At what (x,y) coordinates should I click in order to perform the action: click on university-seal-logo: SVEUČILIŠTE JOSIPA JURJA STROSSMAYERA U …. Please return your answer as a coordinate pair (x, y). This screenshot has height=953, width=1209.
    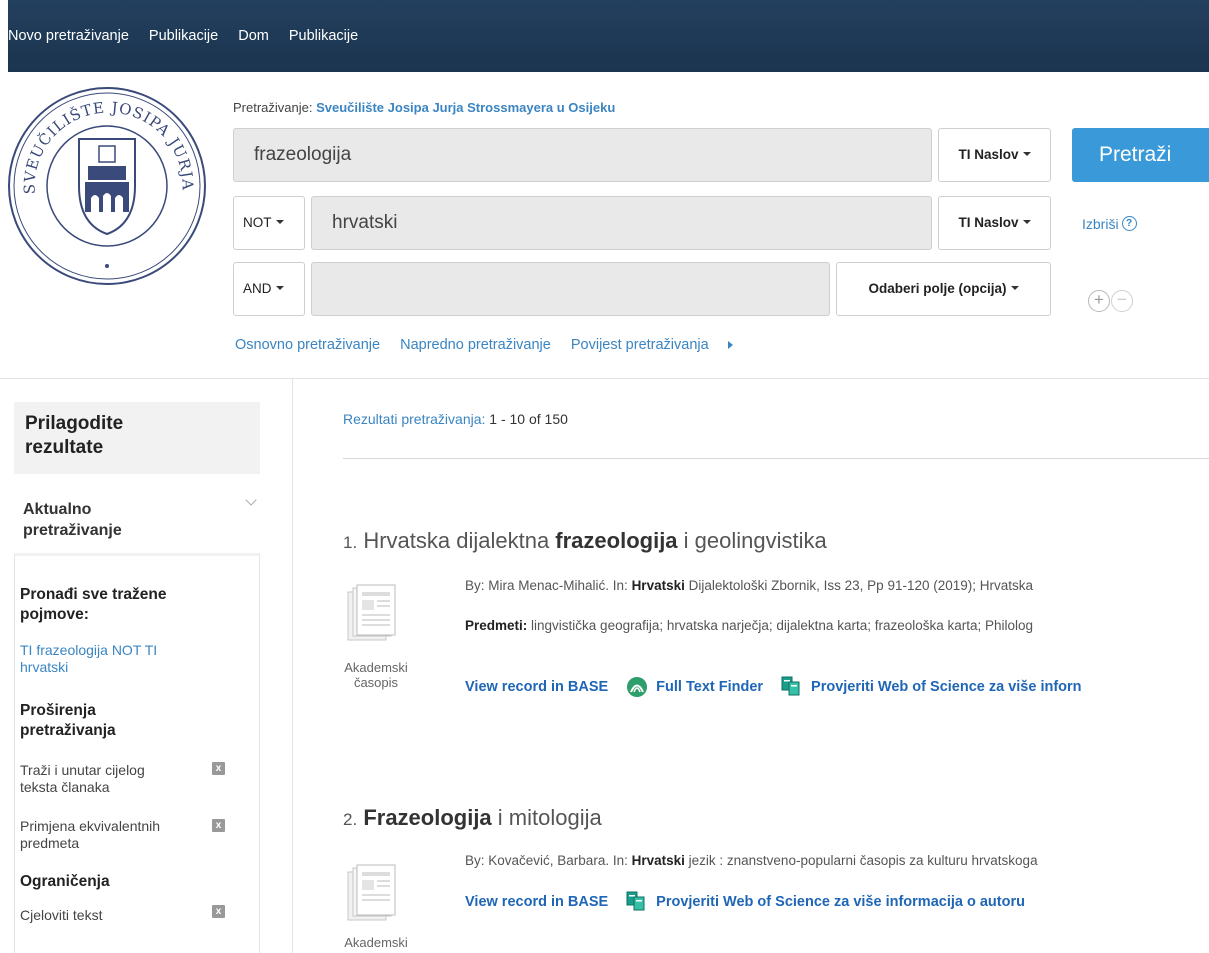
    Looking at the image, I should click on (105, 184).